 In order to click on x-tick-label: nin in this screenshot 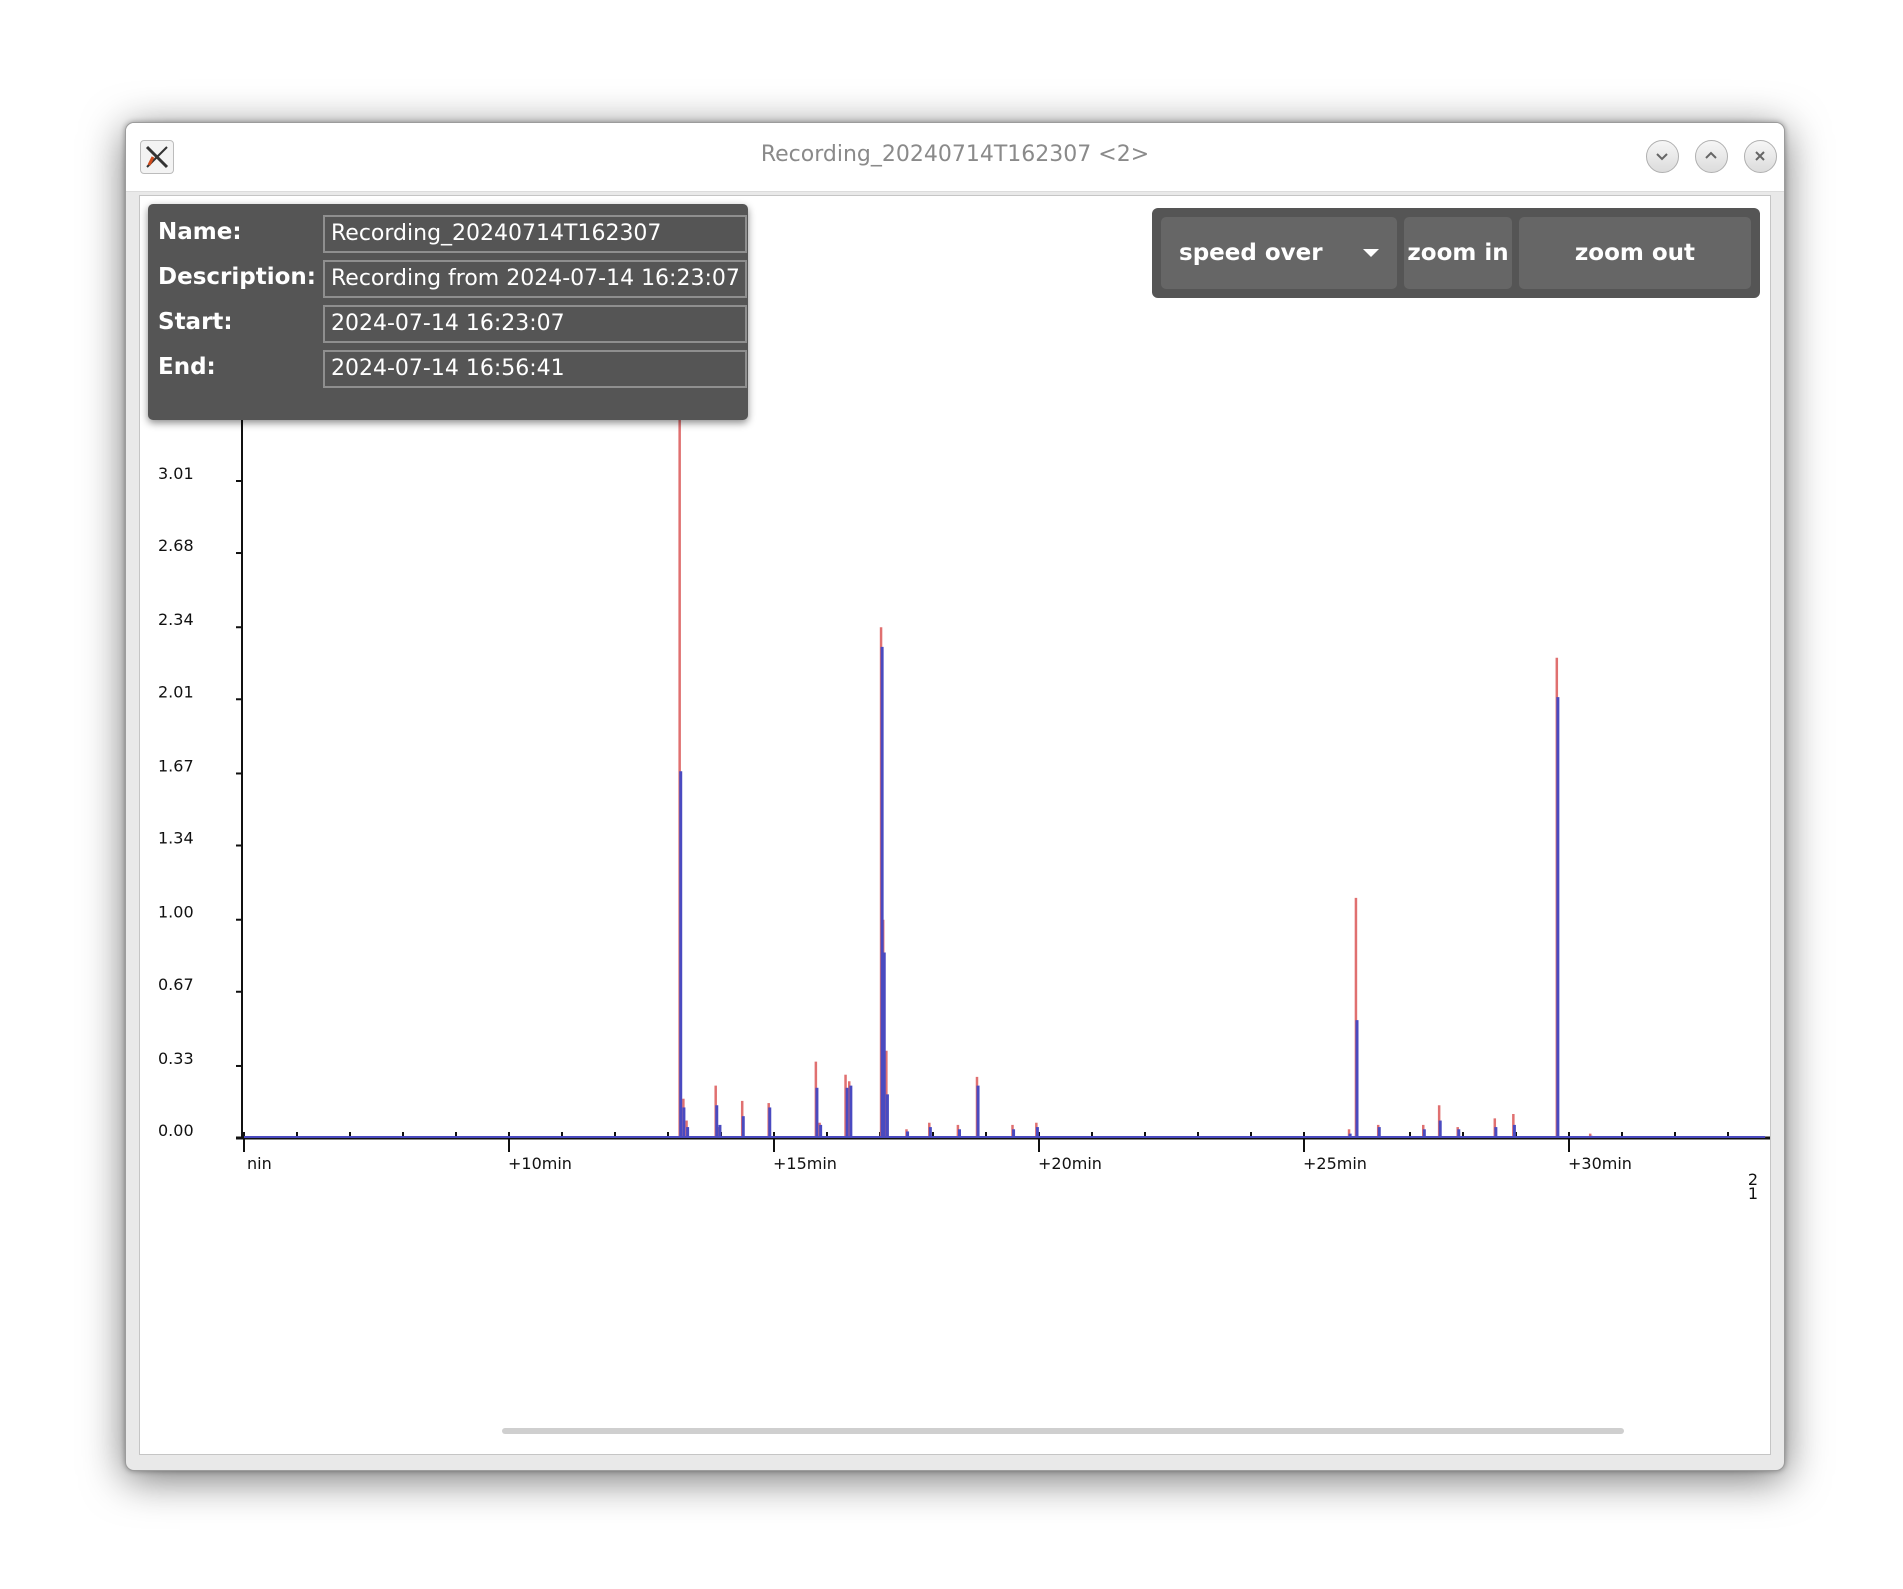, I will do `click(259, 1163)`.